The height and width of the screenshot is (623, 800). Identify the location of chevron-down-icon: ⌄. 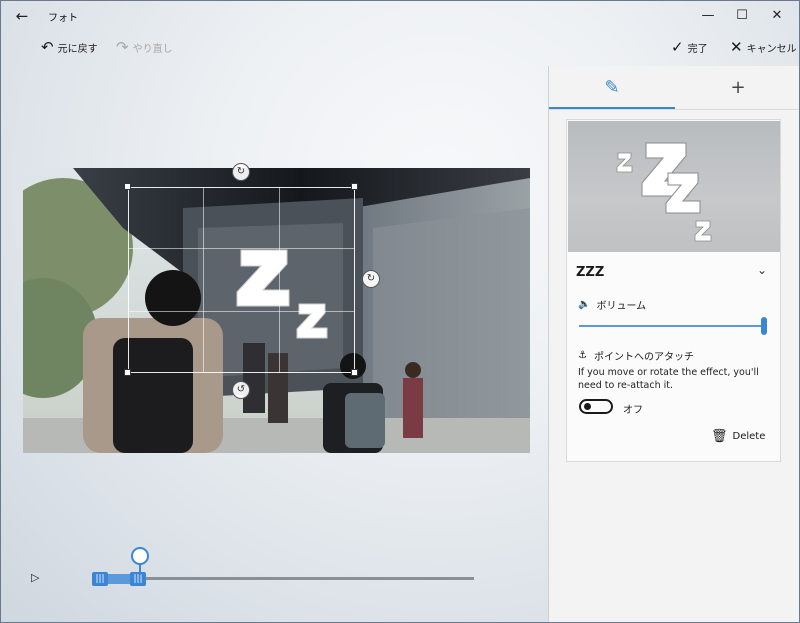
(762, 270).